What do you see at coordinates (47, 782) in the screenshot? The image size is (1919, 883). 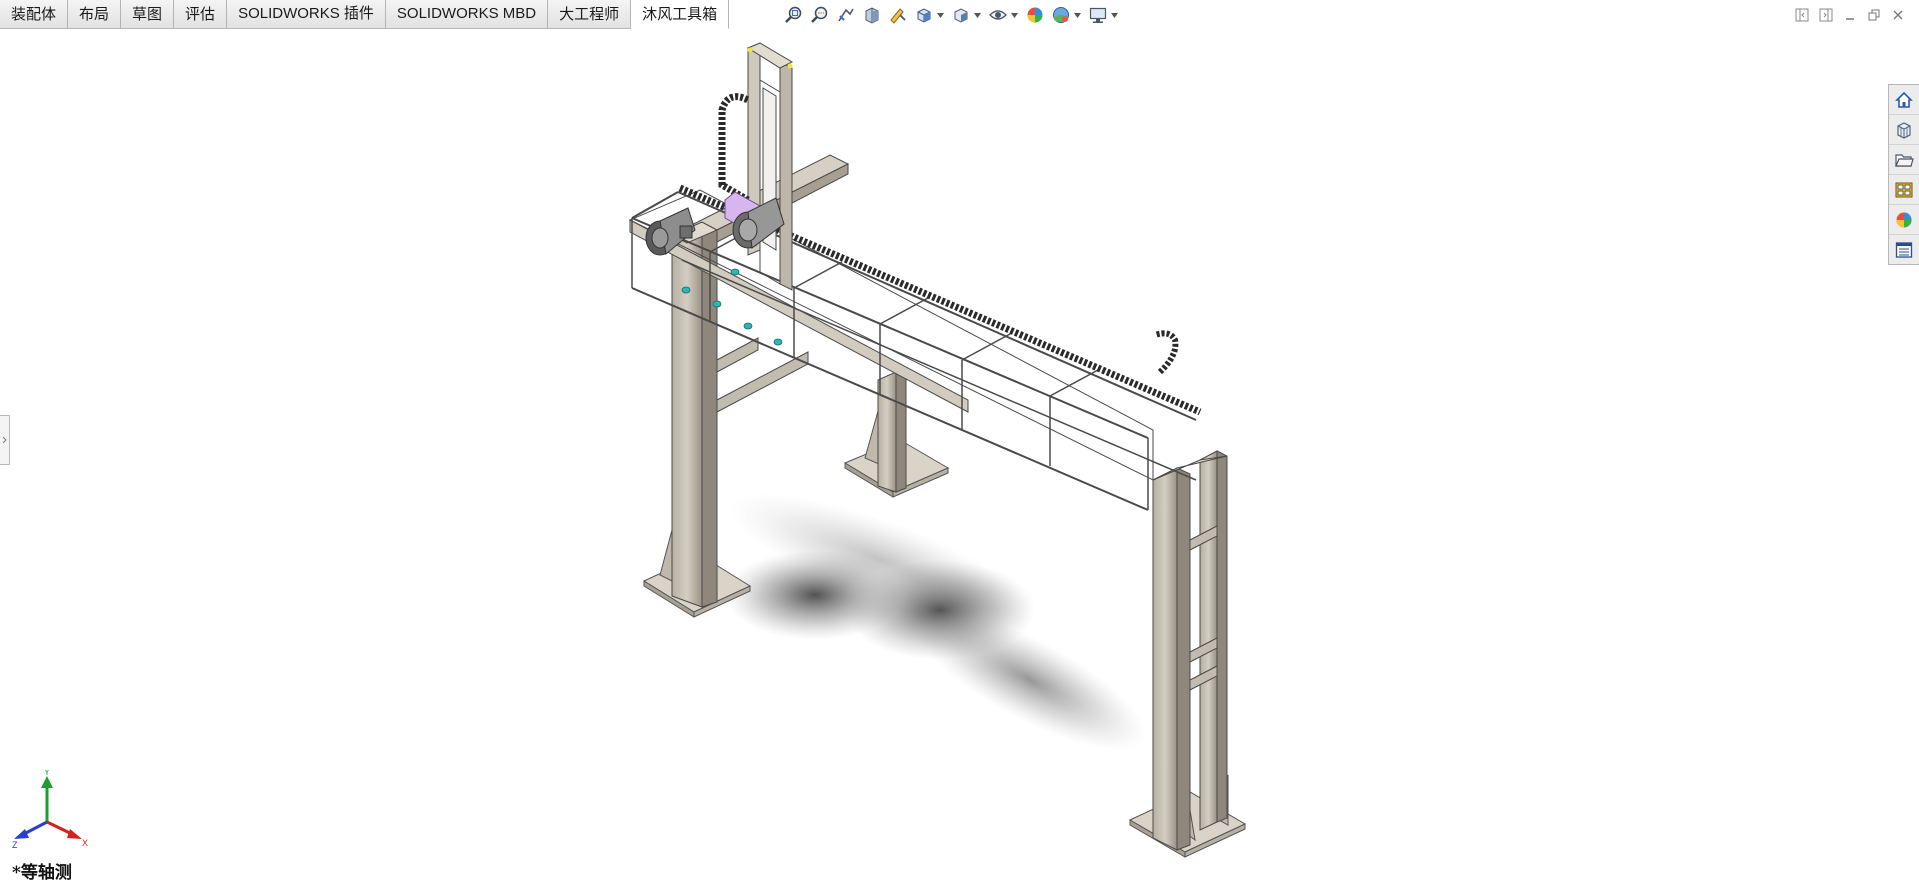 I see `y-arrow` at bounding box center [47, 782].